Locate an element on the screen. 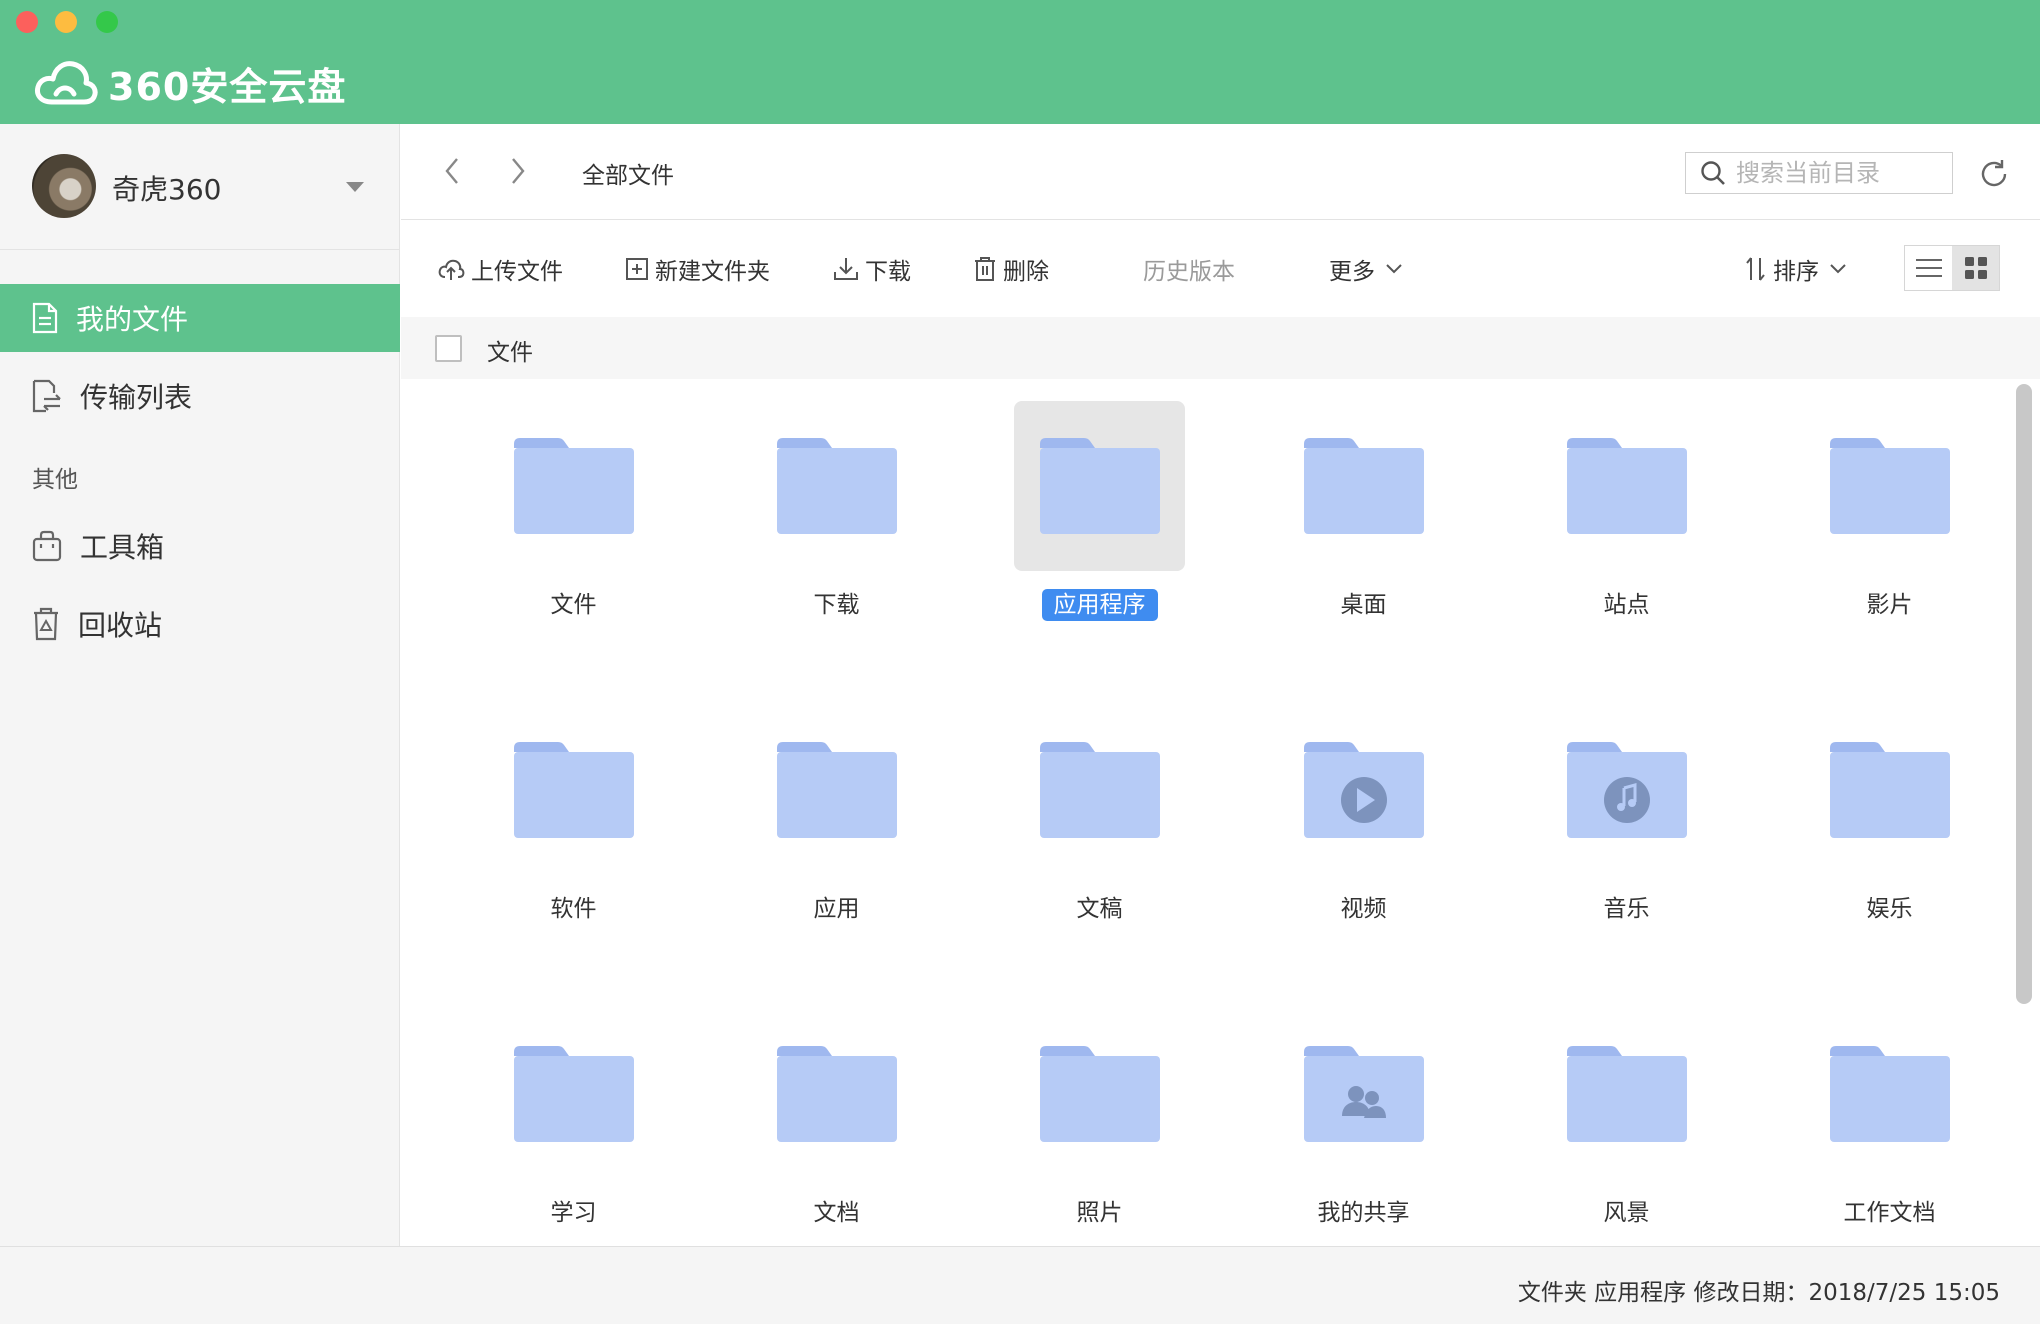  folder-tile: 视频 is located at coordinates (1363, 802).